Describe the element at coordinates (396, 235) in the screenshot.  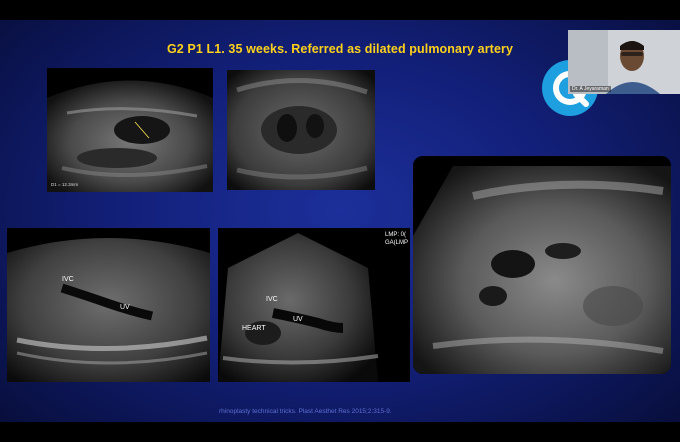
I see `lmp-label: LMP: 0(` at that location.